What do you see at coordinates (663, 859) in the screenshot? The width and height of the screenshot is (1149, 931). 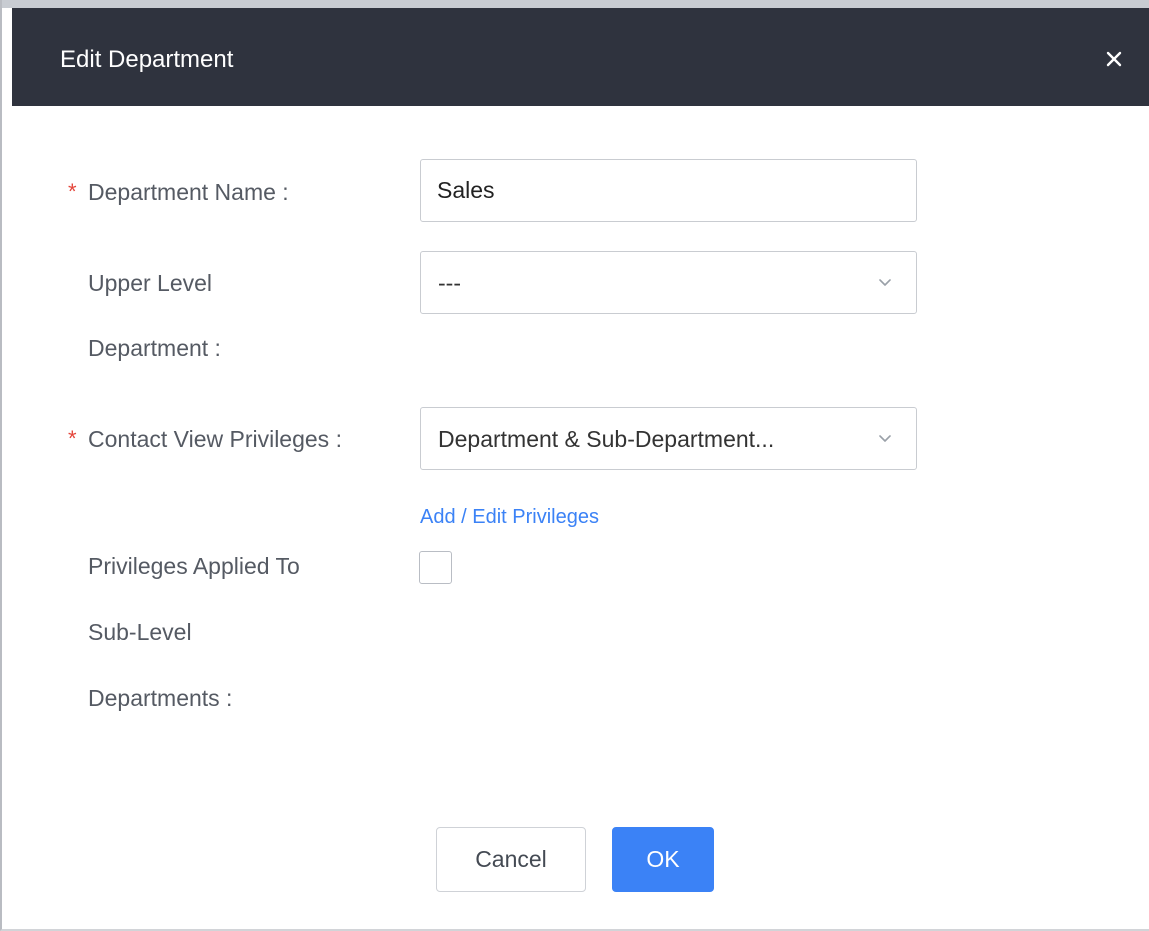 I see `ok-button: OK` at bounding box center [663, 859].